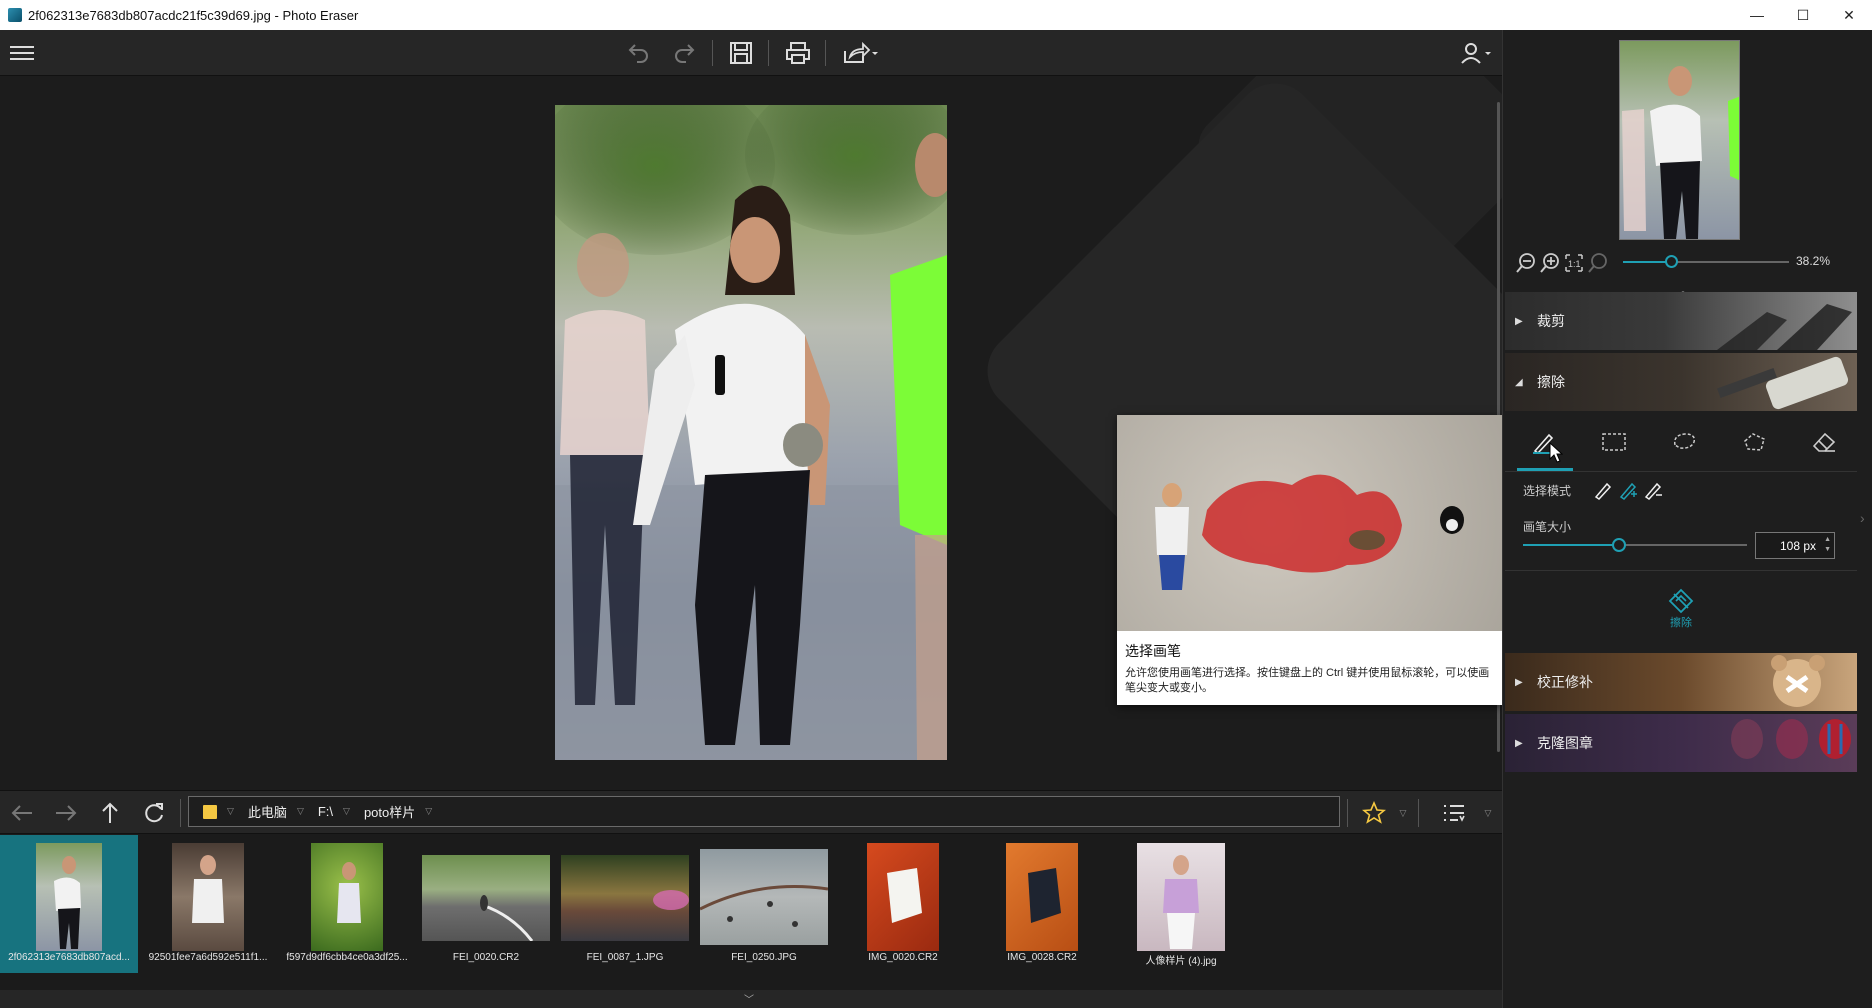 The image size is (1872, 1008). What do you see at coordinates (1690, 262) in the screenshot?
I see `zoom-controls: 1:1 38.2%` at bounding box center [1690, 262].